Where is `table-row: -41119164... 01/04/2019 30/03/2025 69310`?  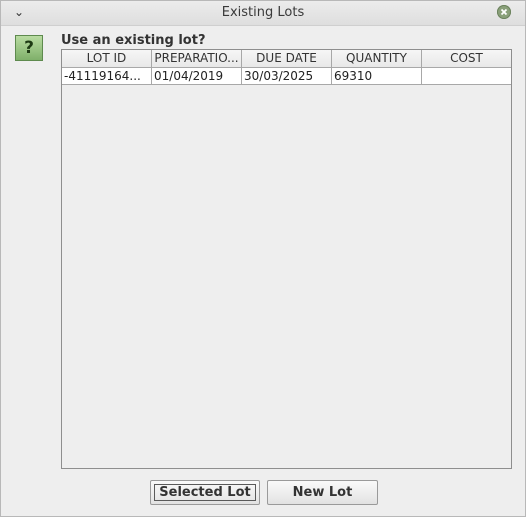
table-row: -41119164... 01/04/2019 30/03/2025 69310 is located at coordinates (286, 76).